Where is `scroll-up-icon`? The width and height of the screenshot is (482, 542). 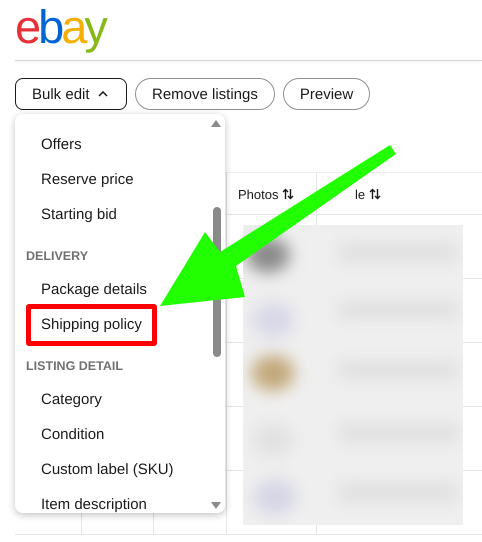 scroll-up-icon is located at coordinates (216, 123).